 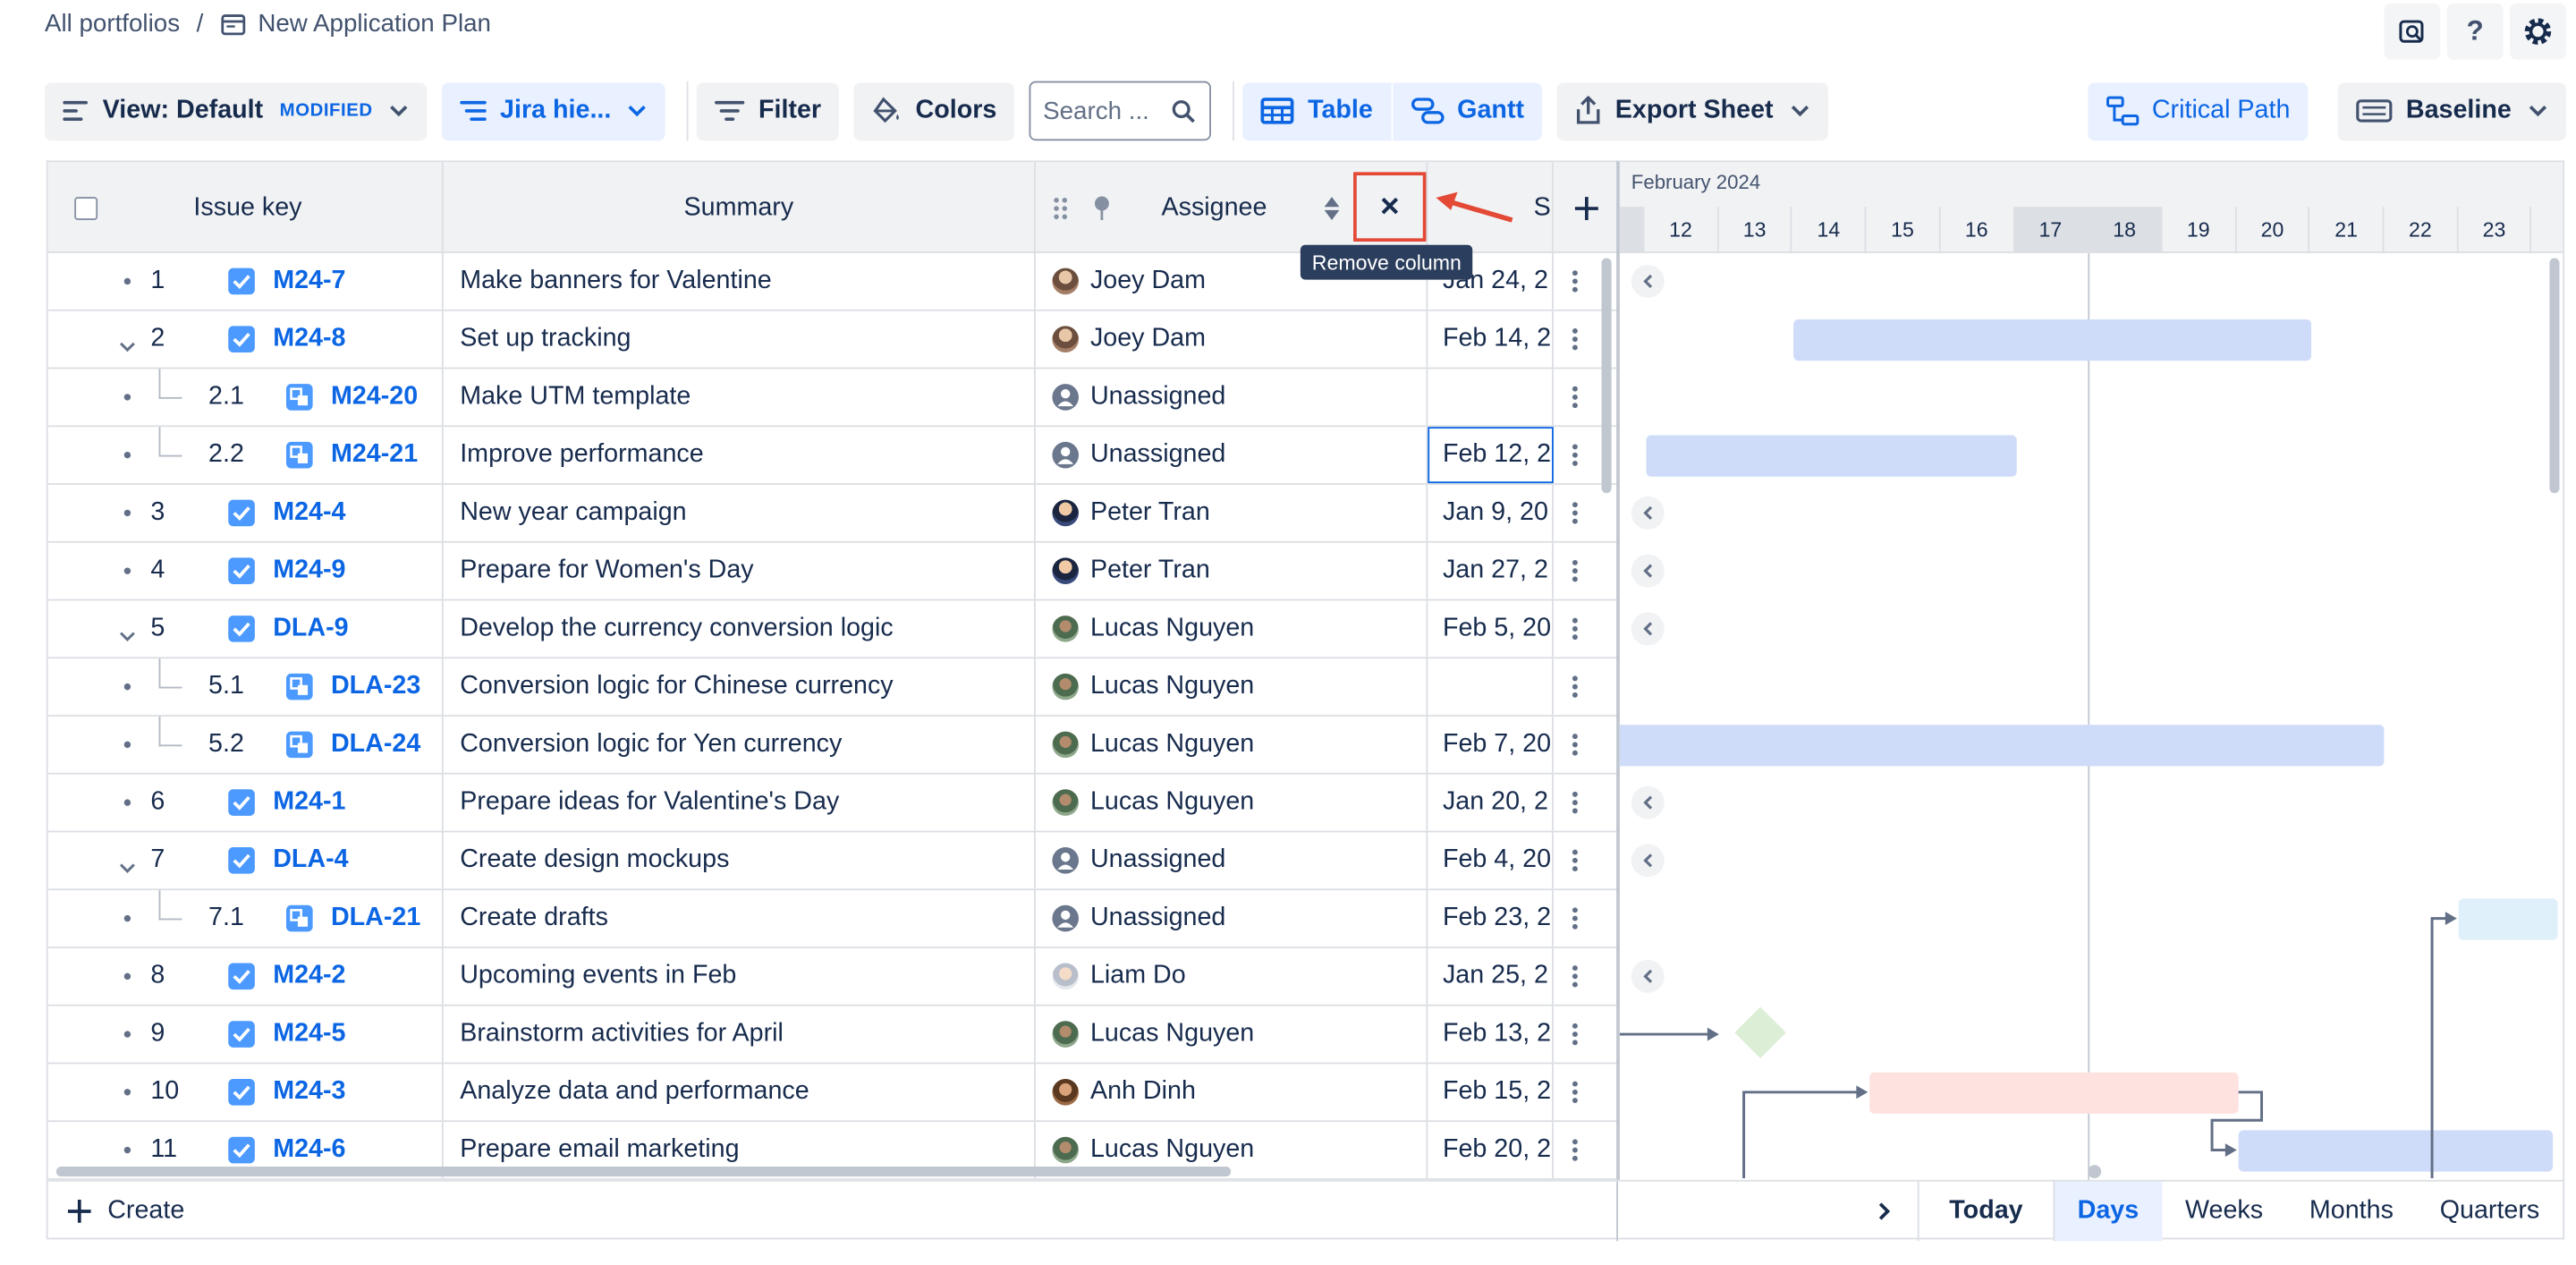 What do you see at coordinates (1104, 111) in the screenshot?
I see `search-input` at bounding box center [1104, 111].